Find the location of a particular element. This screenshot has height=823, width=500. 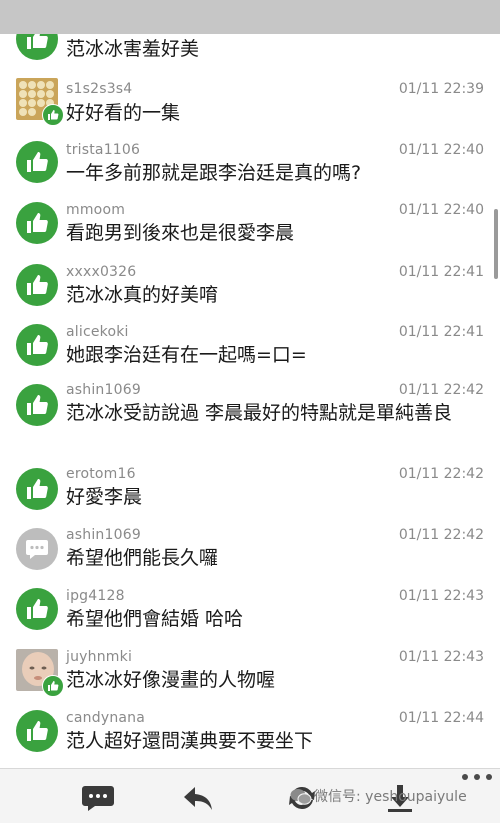

scrollbar is located at coordinates (496, 244).